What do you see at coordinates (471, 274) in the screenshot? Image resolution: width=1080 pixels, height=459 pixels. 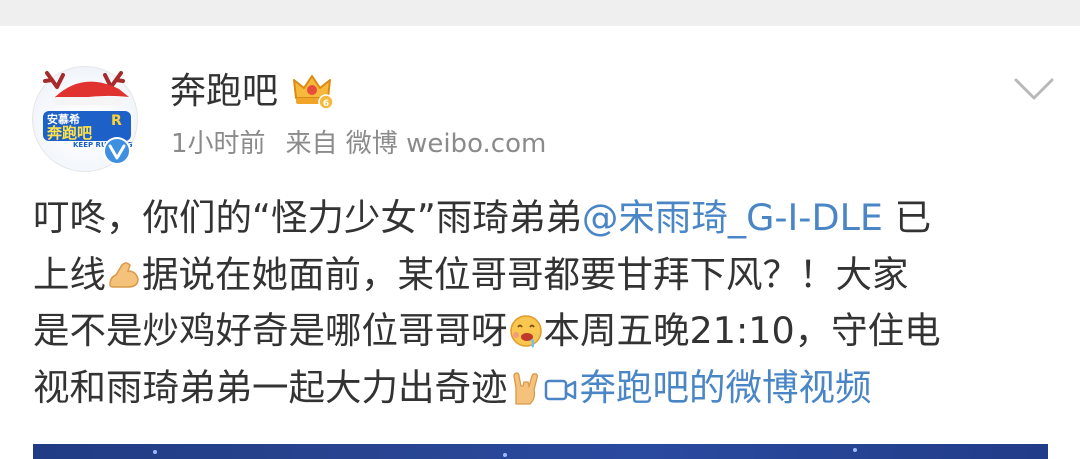 I see `post-line-2: 上线 据说在她面前，某位哥哥都要甘拜下风？！大家` at bounding box center [471, 274].